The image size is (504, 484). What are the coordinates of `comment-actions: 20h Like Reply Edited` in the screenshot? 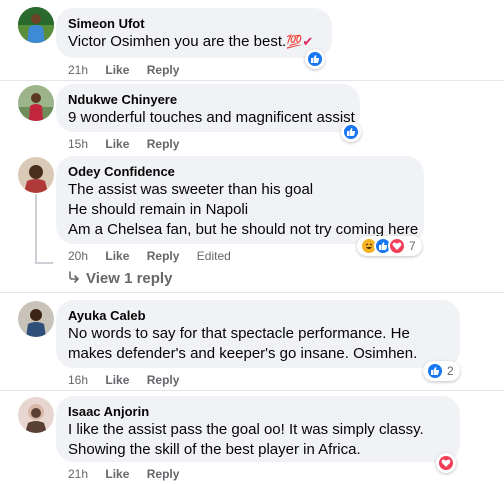 It's located at (149, 256).